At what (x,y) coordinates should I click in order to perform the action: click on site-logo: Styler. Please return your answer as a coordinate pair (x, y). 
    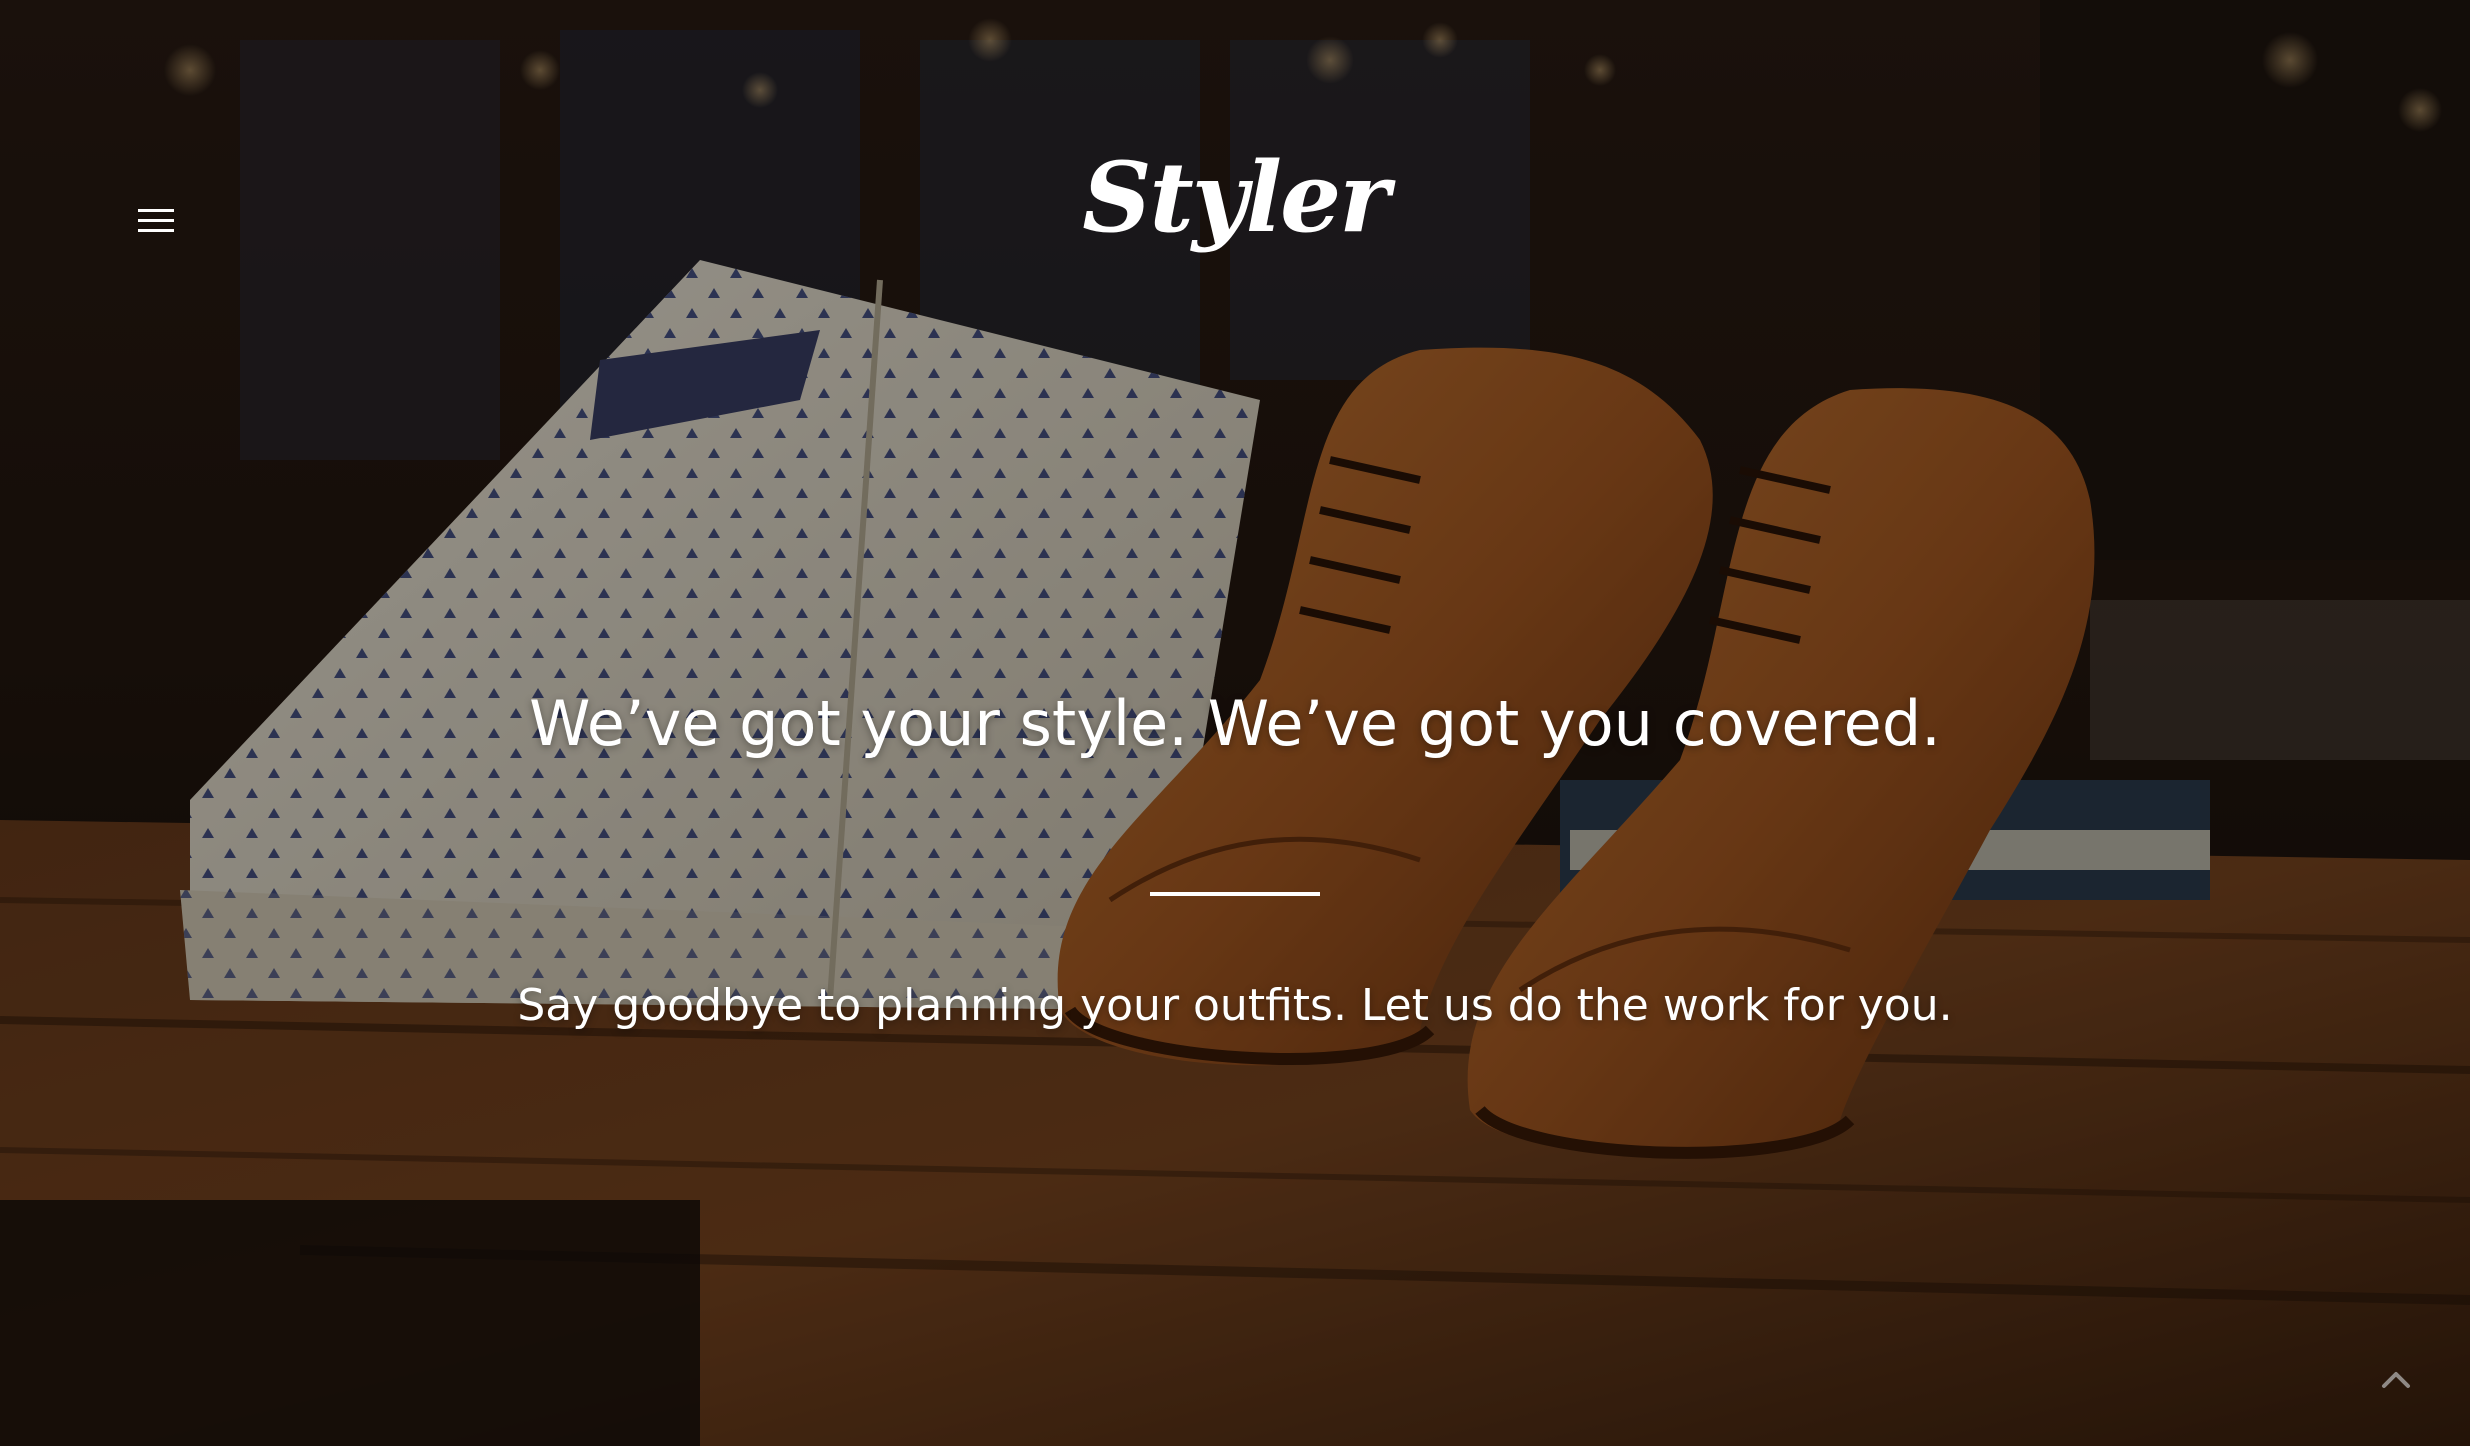
    Looking at the image, I should click on (1235, 198).